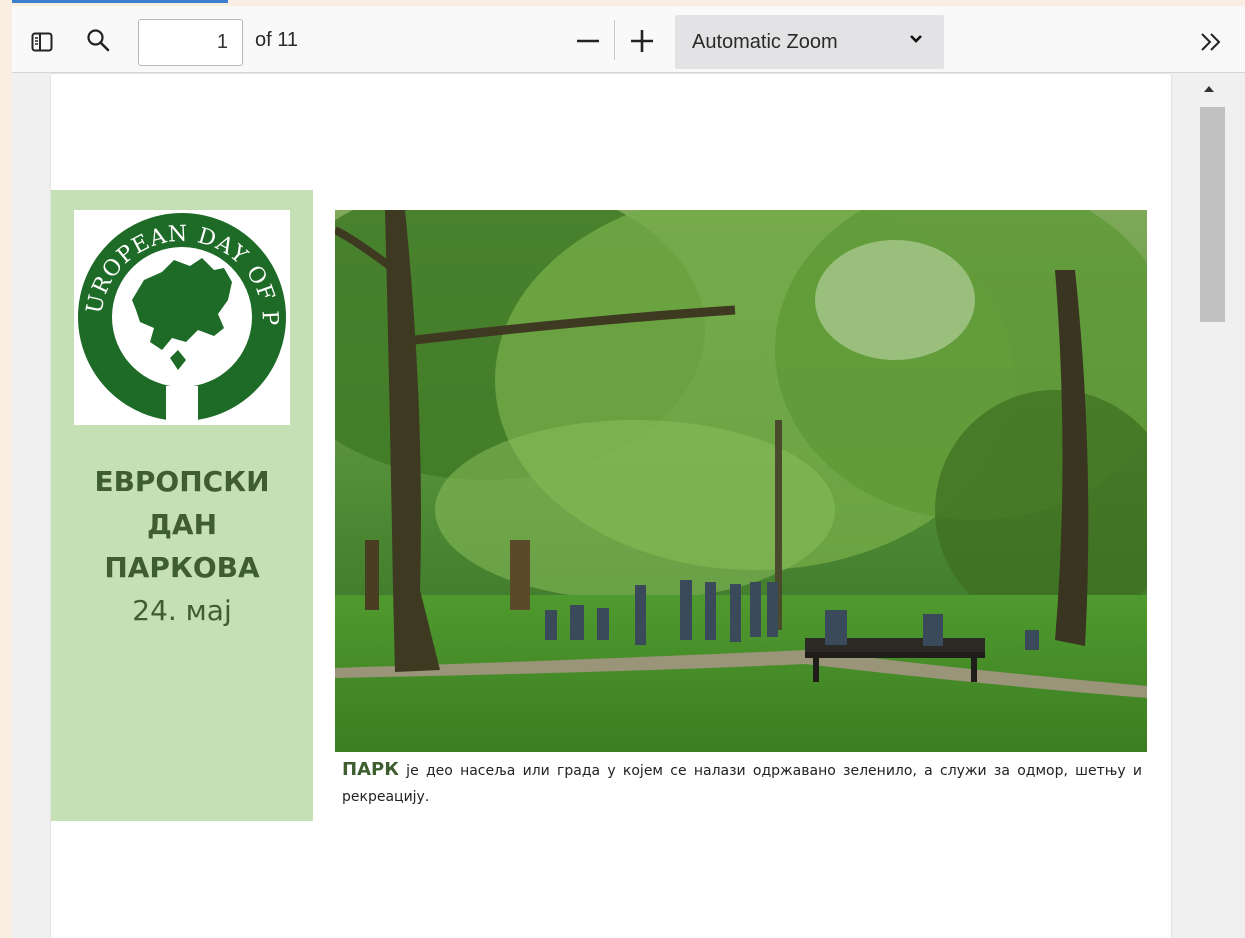 The image size is (1245, 938). I want to click on search-icon, so click(98, 40).